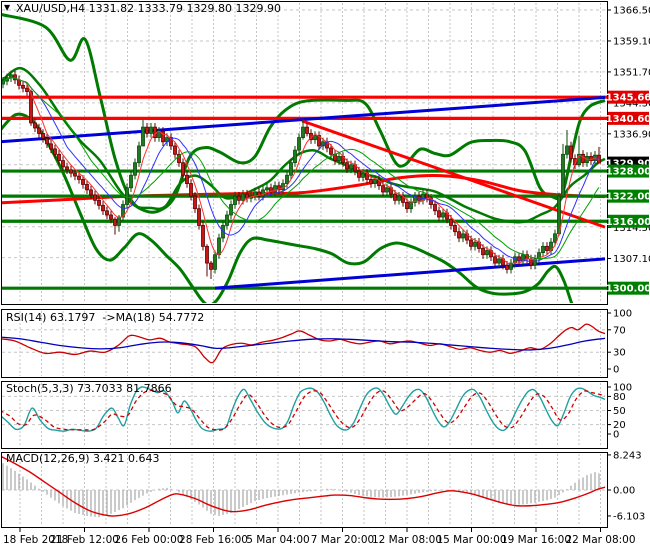  I want to click on rsi-panel, so click(304, 343).